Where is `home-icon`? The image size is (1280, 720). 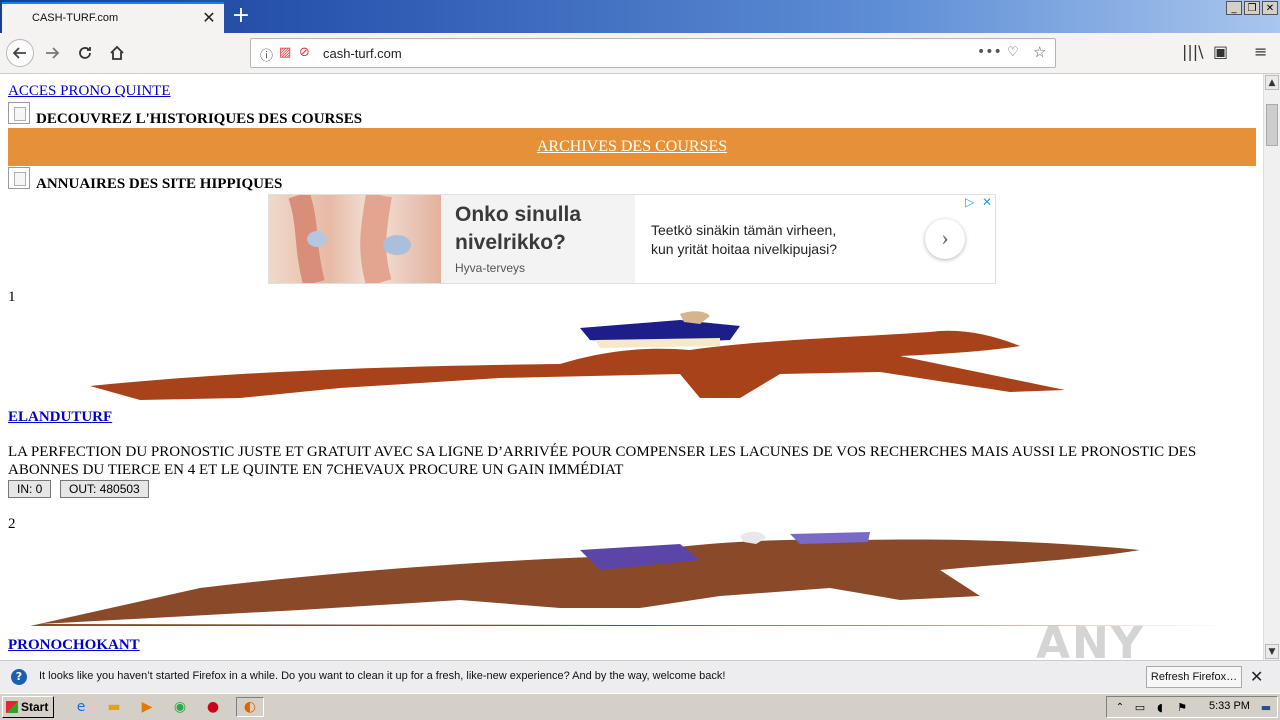
home-icon is located at coordinates (117, 52).